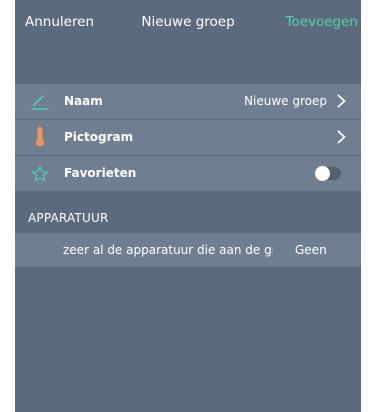 Image resolution: width=368 pixels, height=412 pixels. I want to click on name-row: Naam Nieuwe groep, so click(188, 101).